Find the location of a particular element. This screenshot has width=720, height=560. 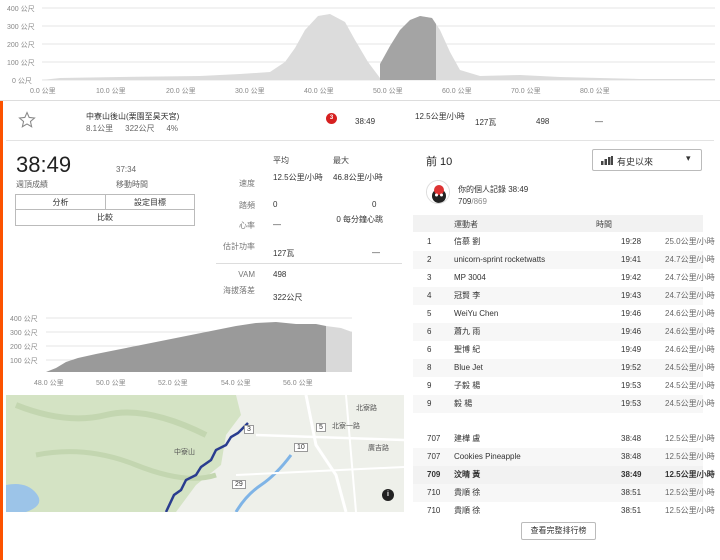

rank-cell: 6 is located at coordinates (429, 349).